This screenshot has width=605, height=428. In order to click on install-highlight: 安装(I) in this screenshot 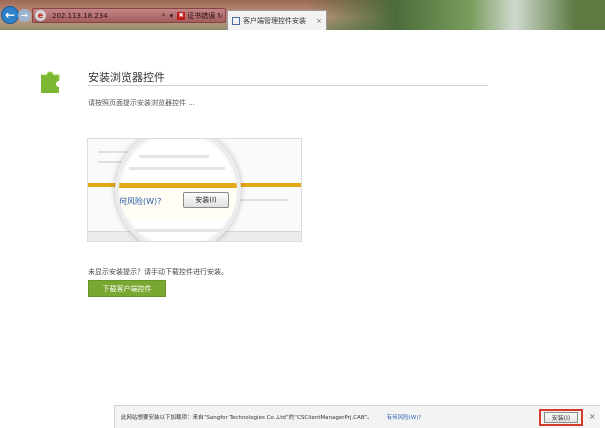, I will do `click(561, 417)`.